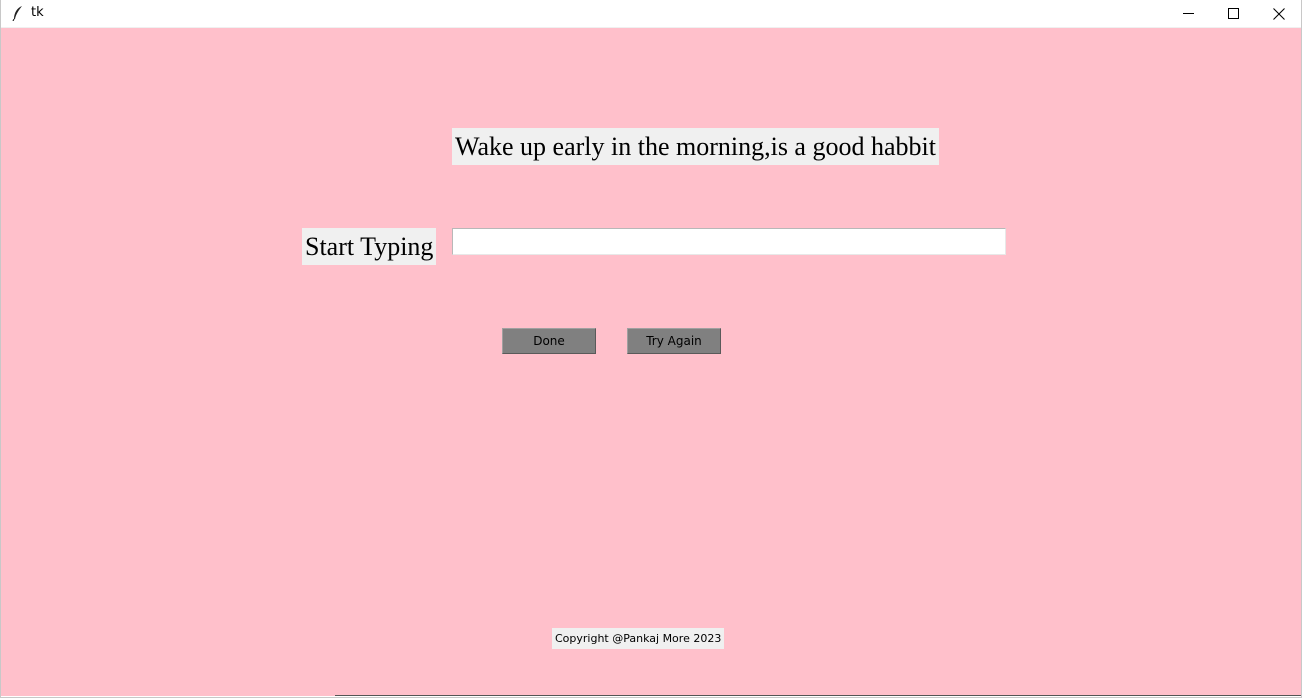 The width and height of the screenshot is (1302, 698). I want to click on feather-icon, so click(18, 13).